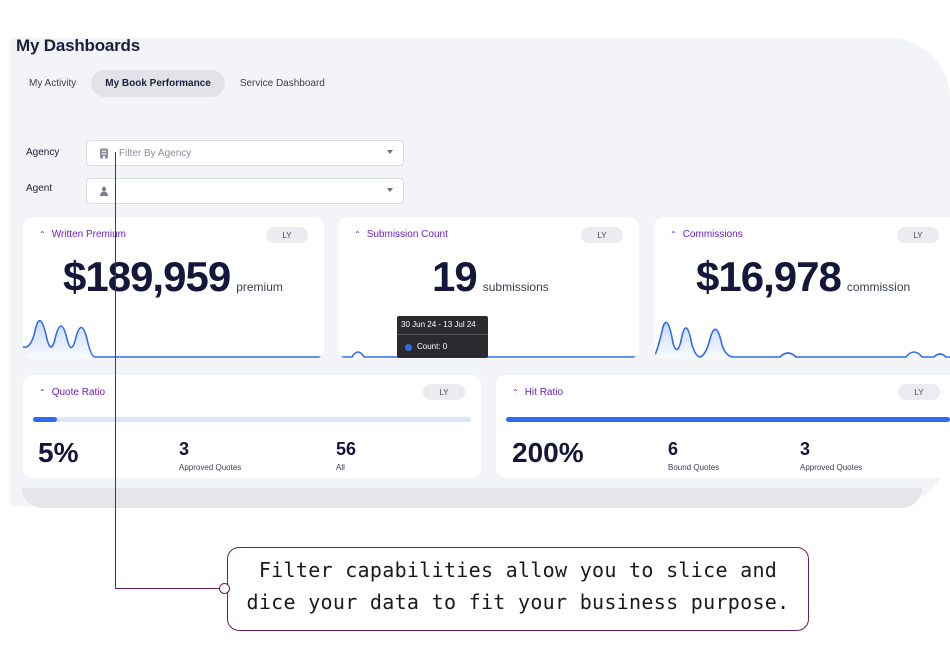  I want to click on bound-quotes-value: 6, so click(673, 449).